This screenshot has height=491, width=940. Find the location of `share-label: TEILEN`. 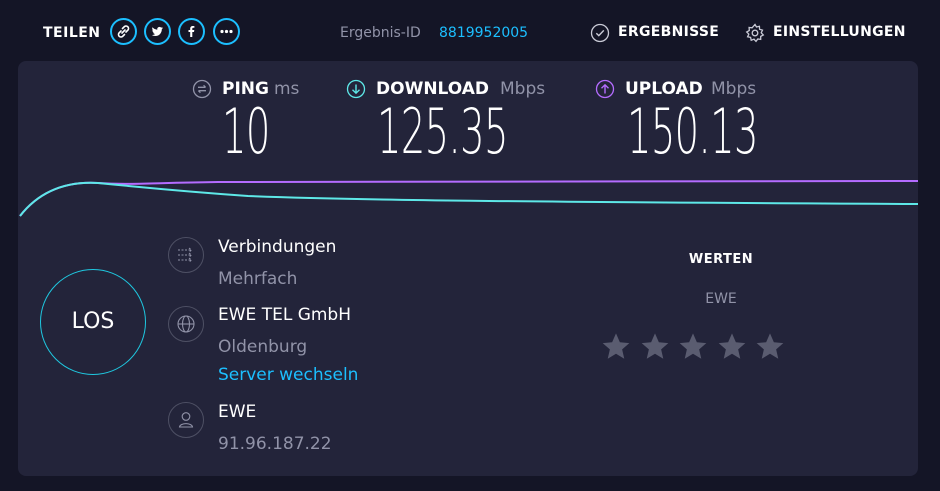

share-label: TEILEN is located at coordinates (72, 33).